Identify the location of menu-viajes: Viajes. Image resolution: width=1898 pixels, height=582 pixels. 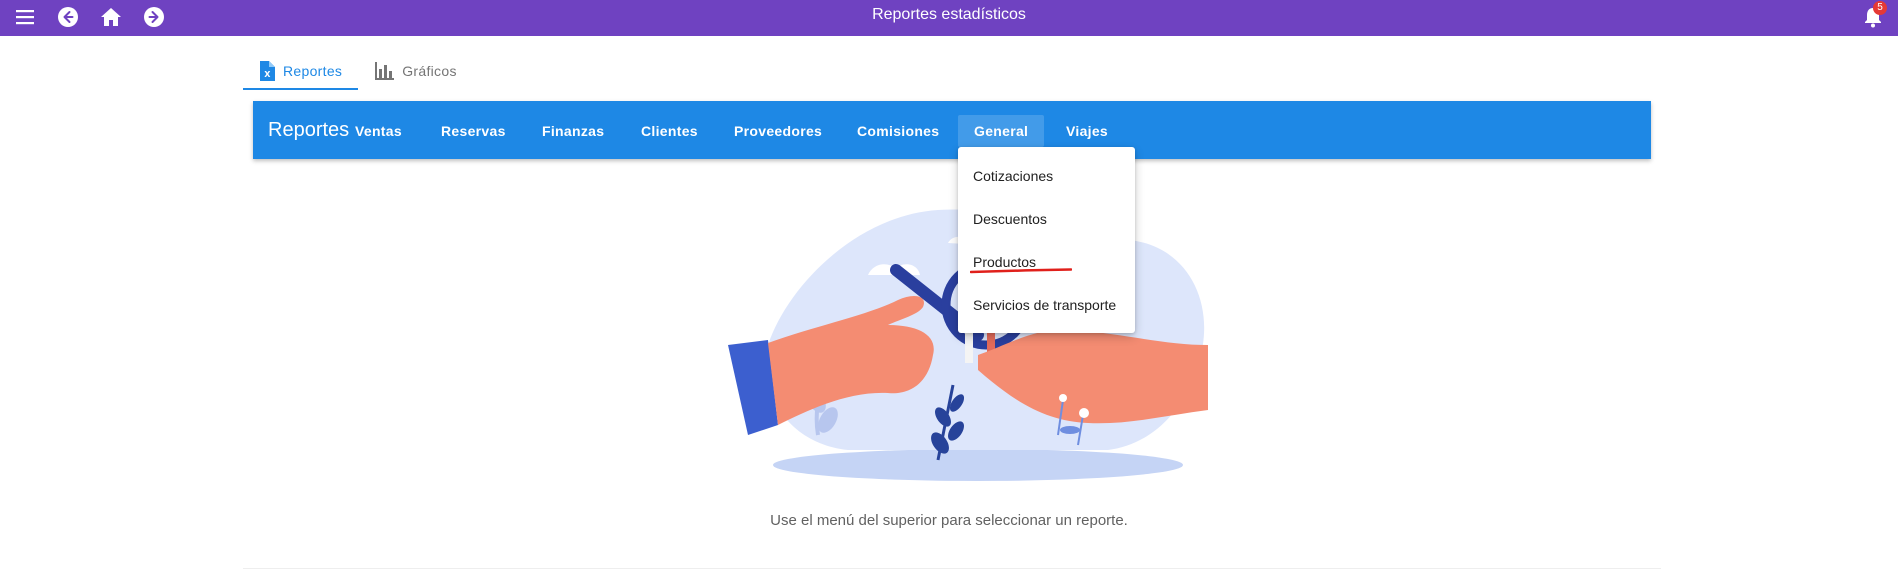
(1087, 131).